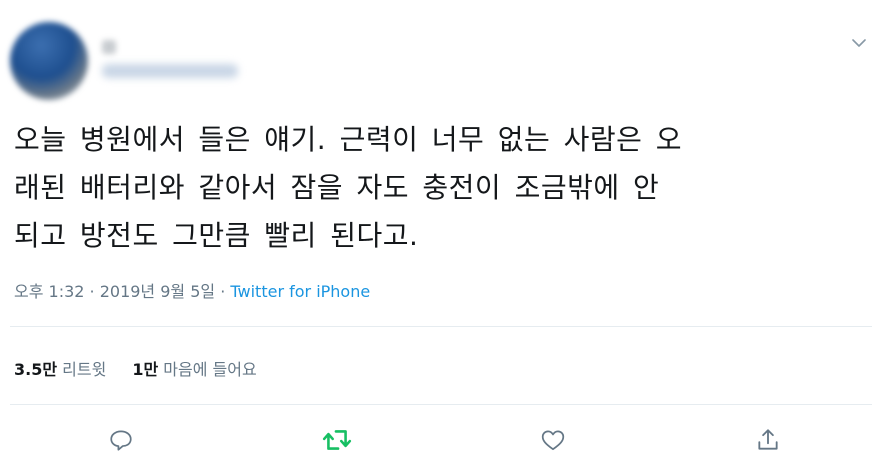 The width and height of the screenshot is (882, 470). I want to click on retweets-stat: 3.5만 리트윗, so click(60, 368).